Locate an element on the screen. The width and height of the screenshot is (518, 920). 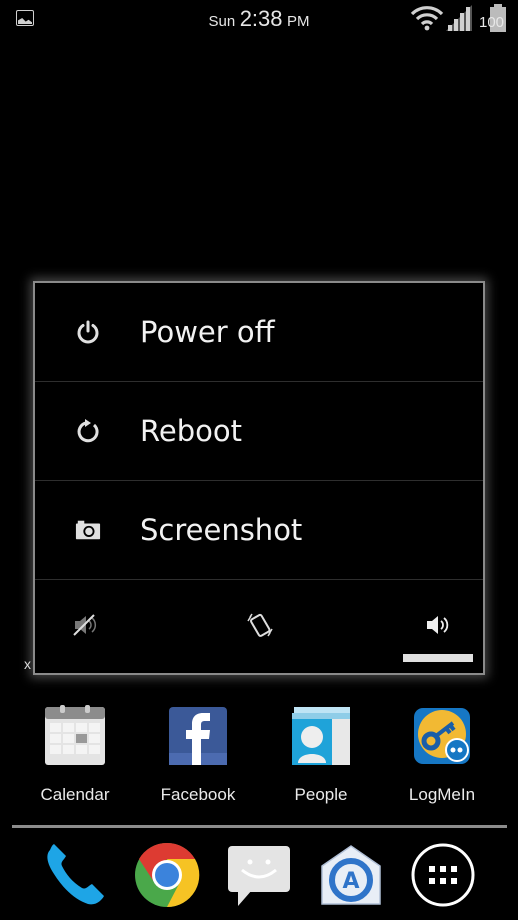
dock-app-drawer is located at coordinates (443, 875).